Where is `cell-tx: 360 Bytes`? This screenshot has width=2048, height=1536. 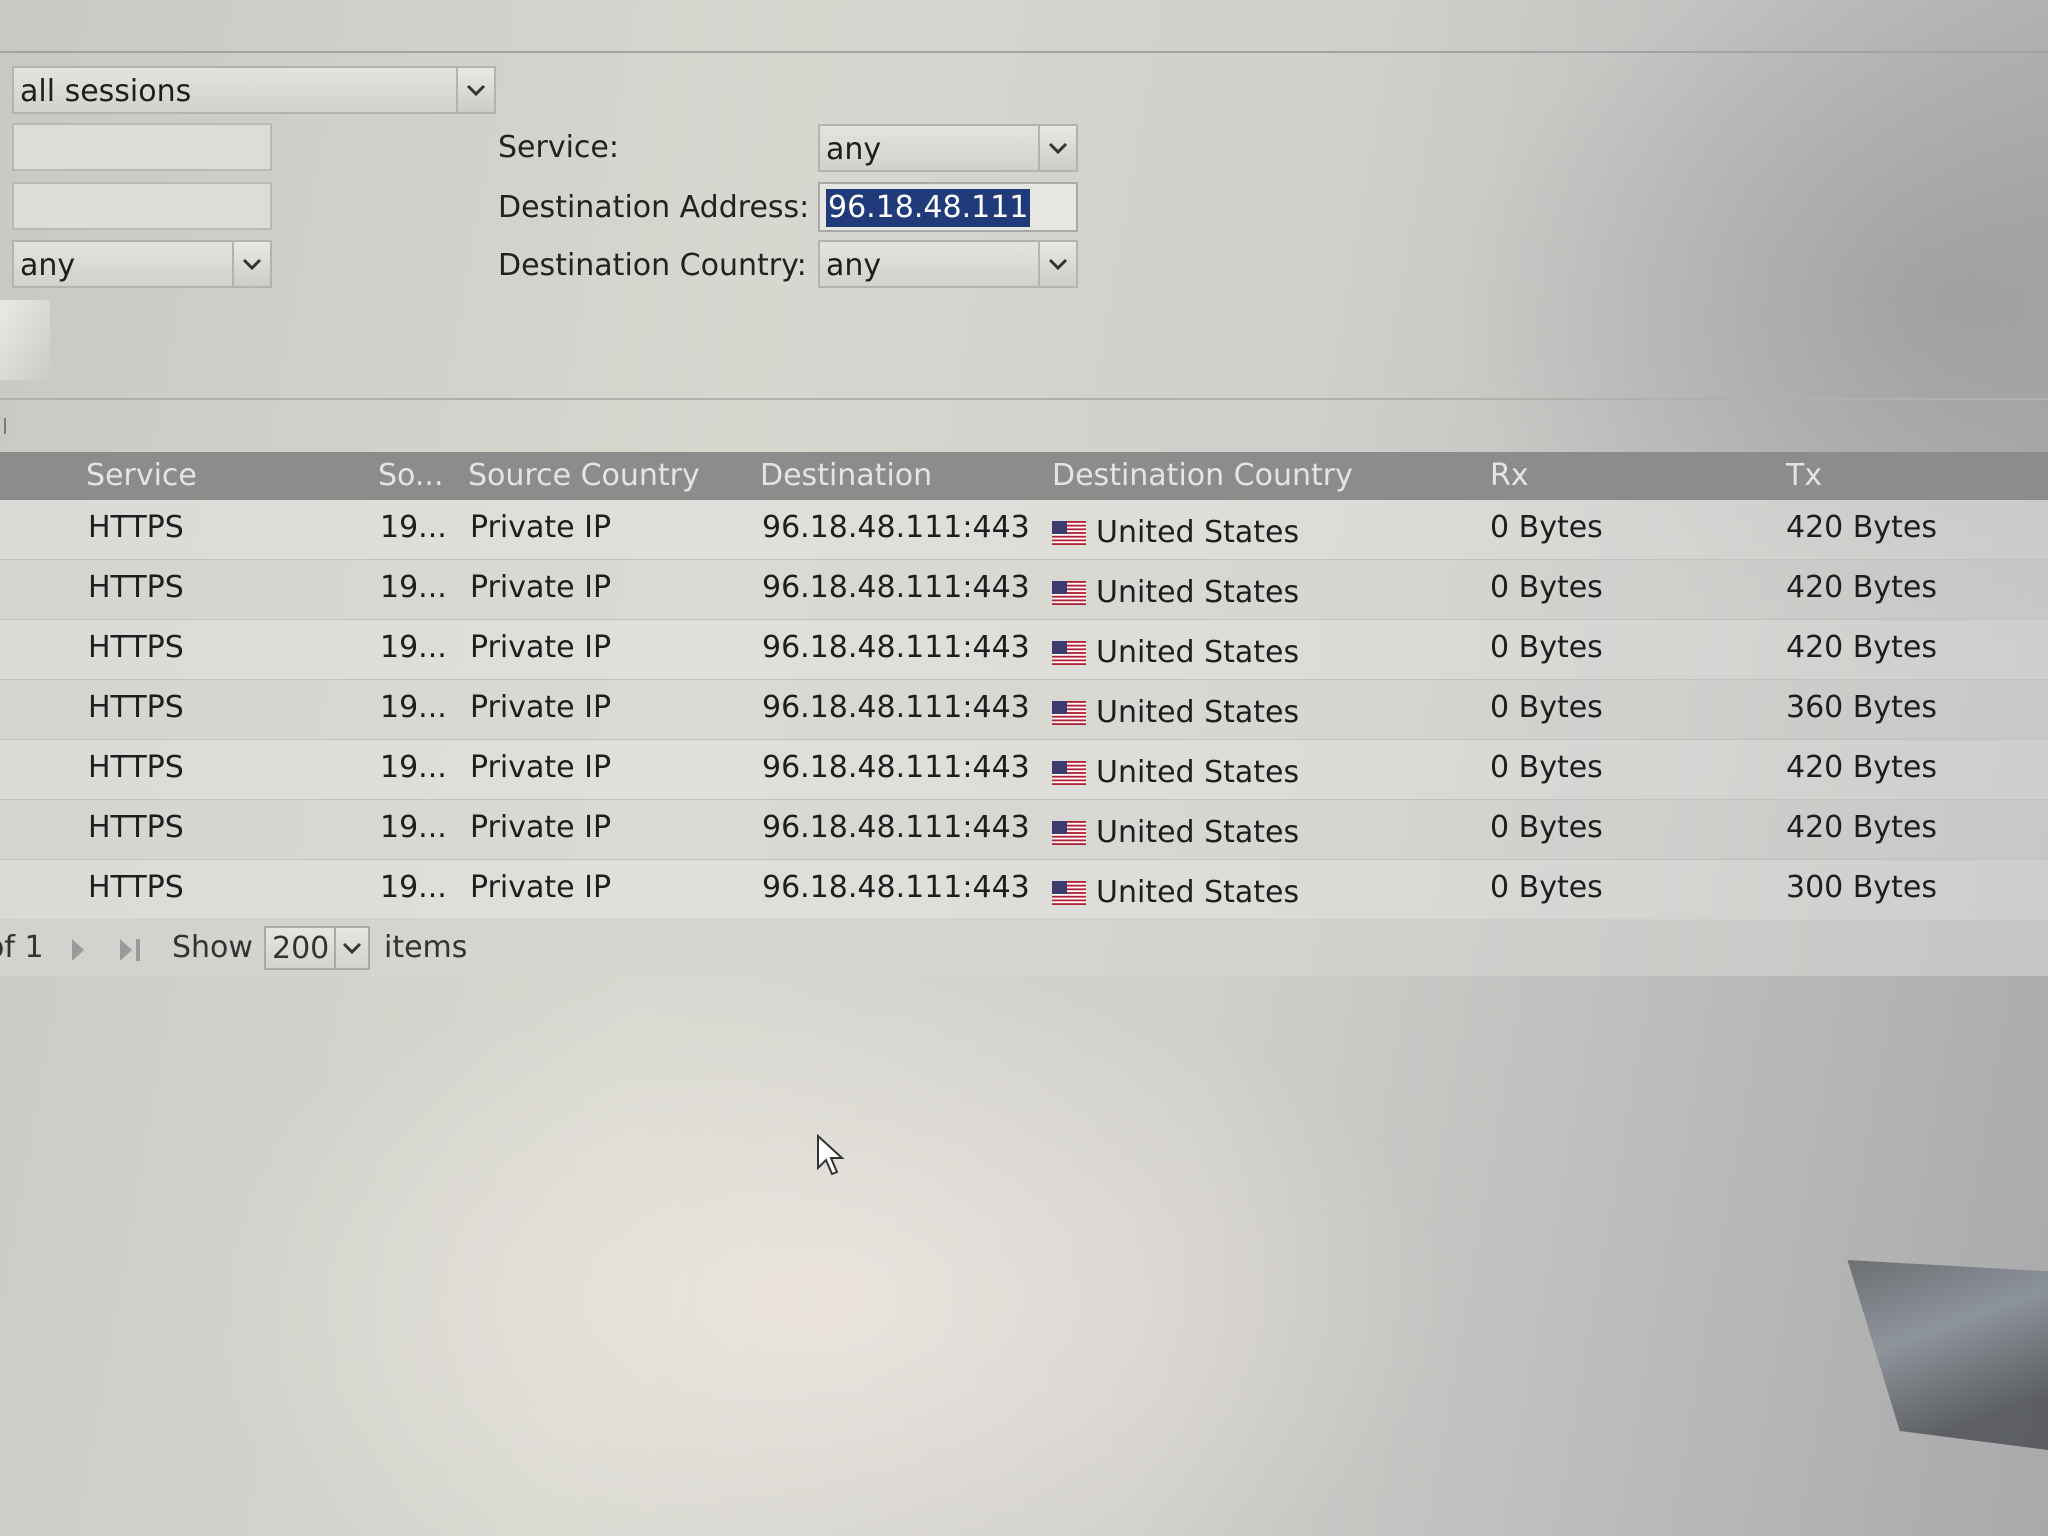 cell-tx: 360 Bytes is located at coordinates (1861, 707).